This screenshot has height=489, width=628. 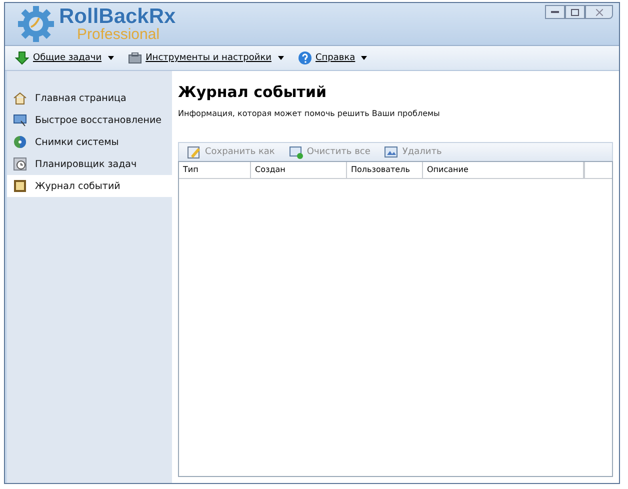 I want to click on menu-item: Инструменты и настройки, so click(x=206, y=58).